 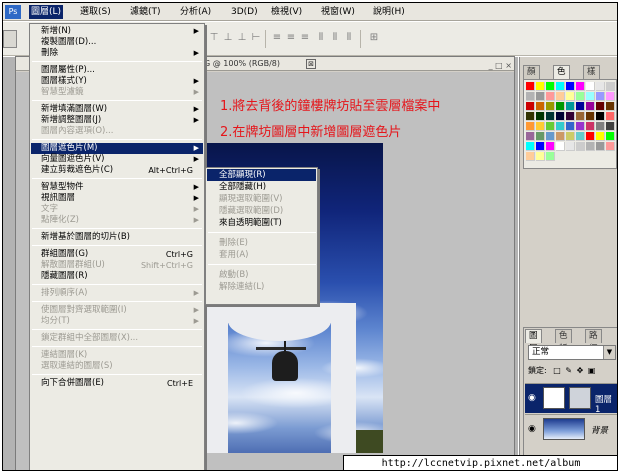 What do you see at coordinates (117, 293) in the screenshot?
I see `layer-menu-item: 排列順序(A) ▶` at bounding box center [117, 293].